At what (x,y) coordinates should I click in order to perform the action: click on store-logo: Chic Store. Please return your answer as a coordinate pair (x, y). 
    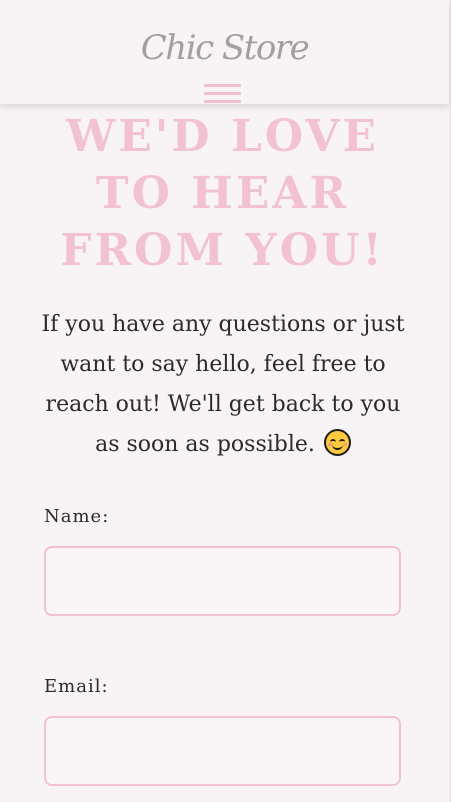
    Looking at the image, I should click on (224, 48).